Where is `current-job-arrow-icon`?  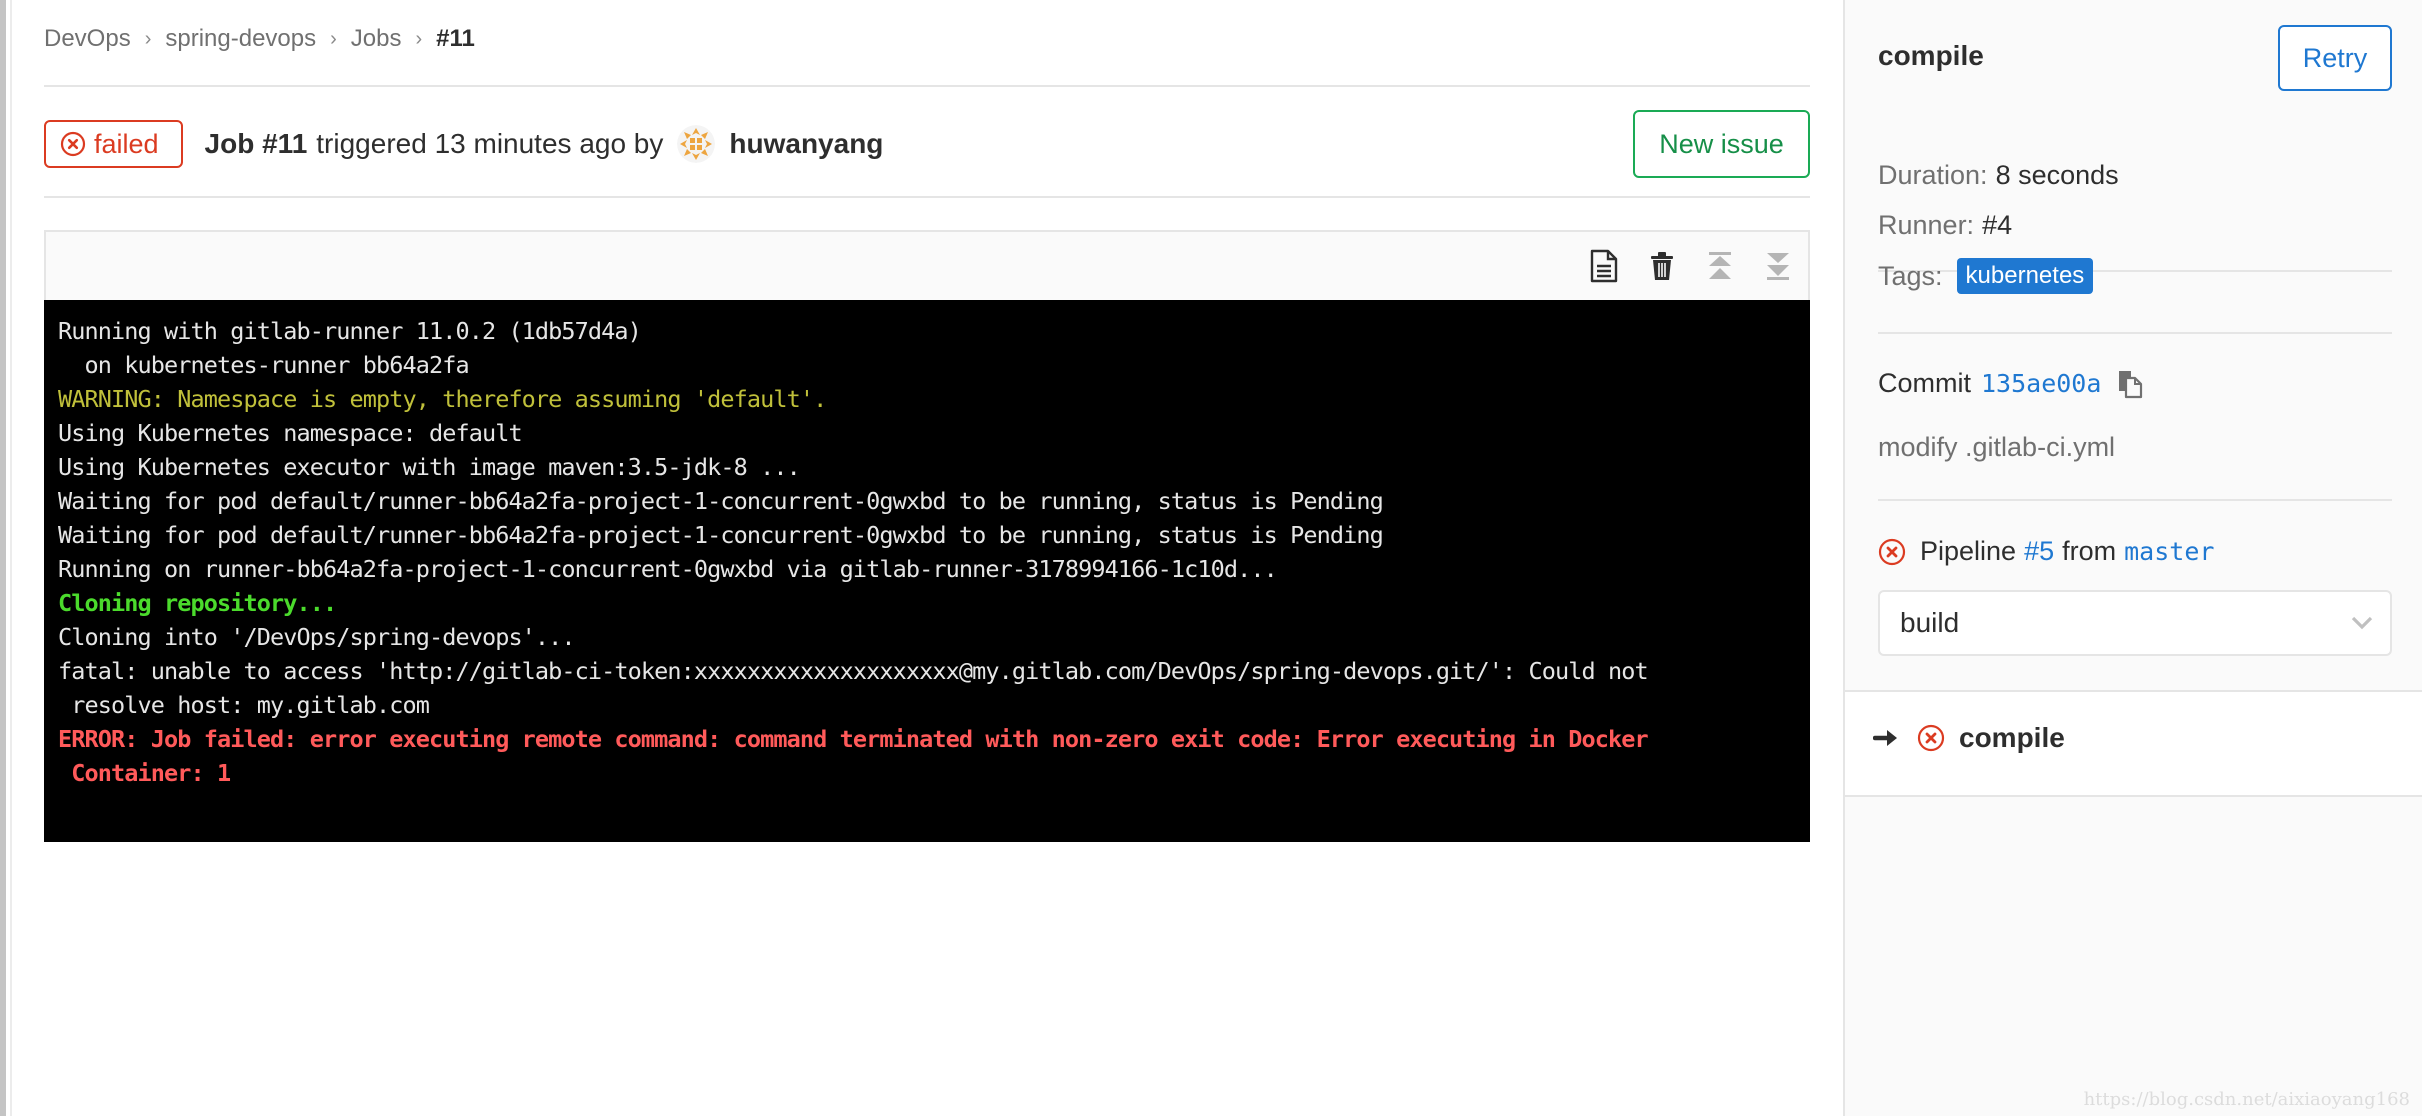
current-job-arrow-icon is located at coordinates (1885, 738).